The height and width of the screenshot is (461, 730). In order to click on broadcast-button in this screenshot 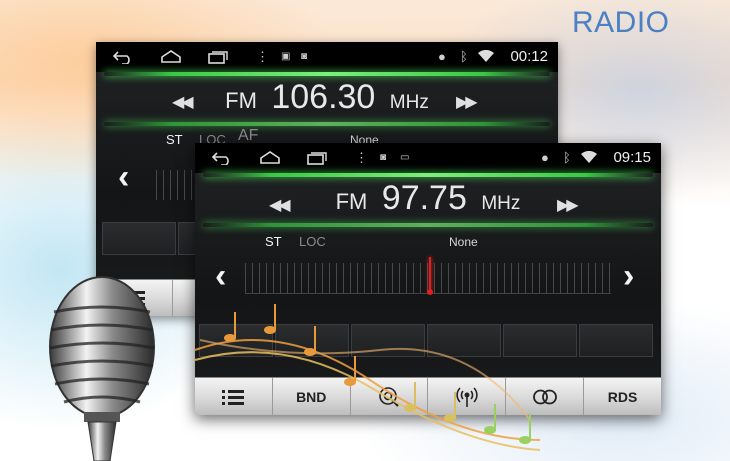, I will do `click(467, 396)`.